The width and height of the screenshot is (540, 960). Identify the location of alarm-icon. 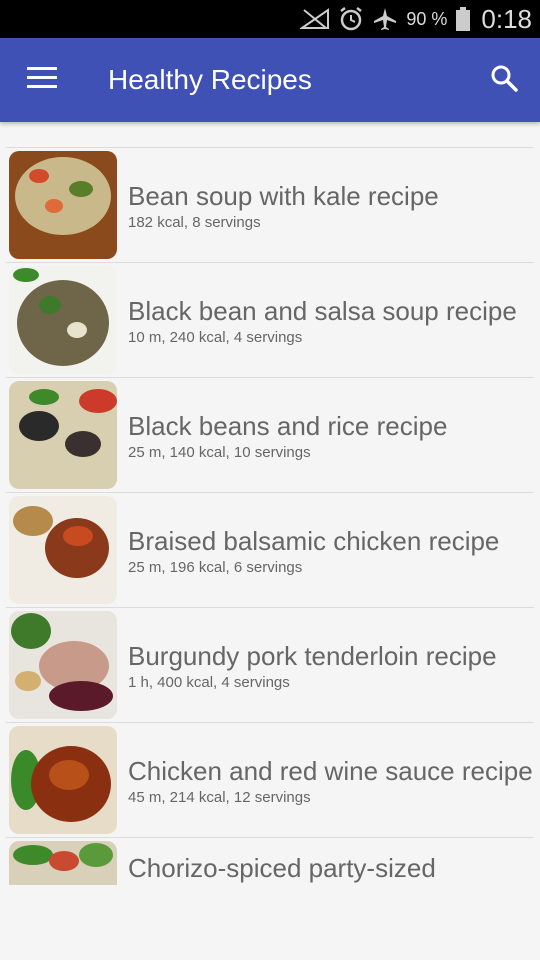
(351, 19).